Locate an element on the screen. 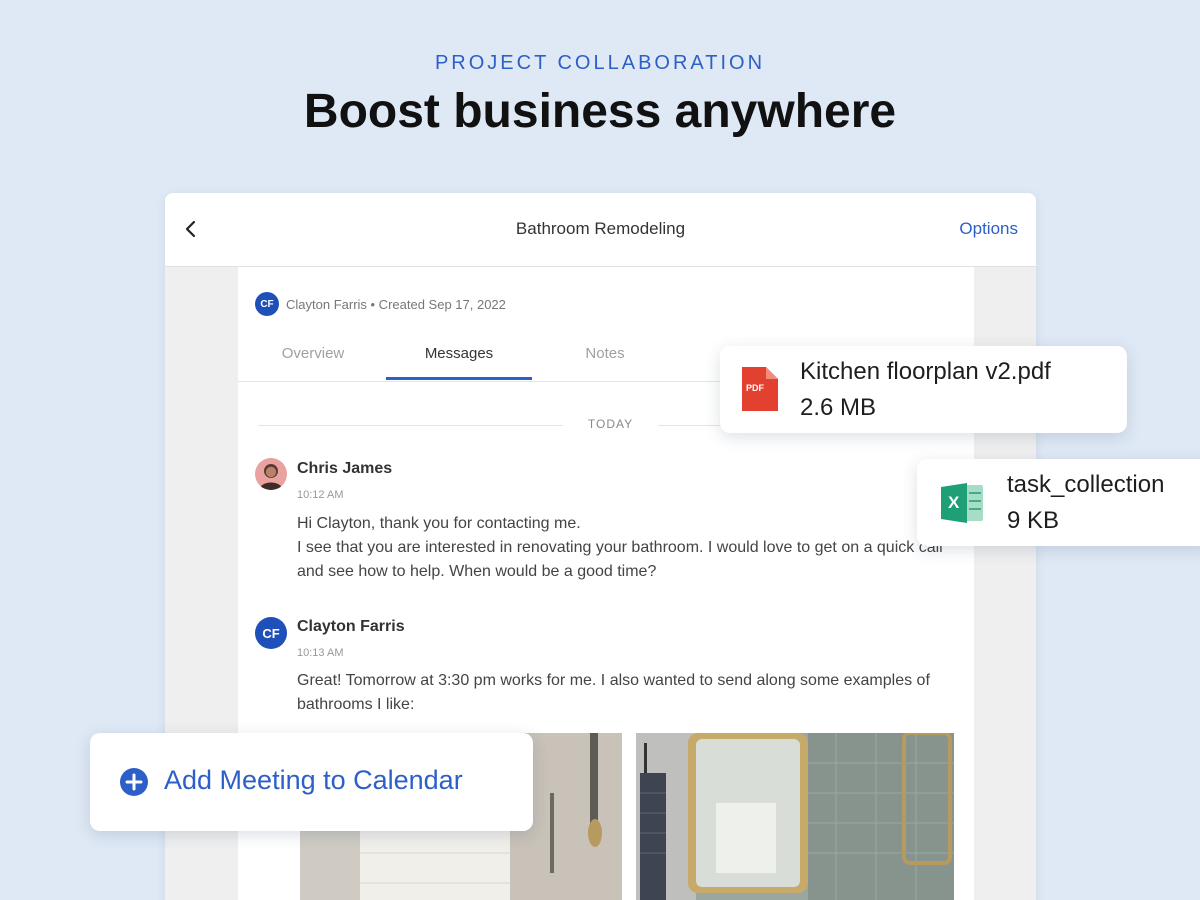  project-meta: CF Clayton Farris • Created Sep 17, 2022 is located at coordinates (380, 304).